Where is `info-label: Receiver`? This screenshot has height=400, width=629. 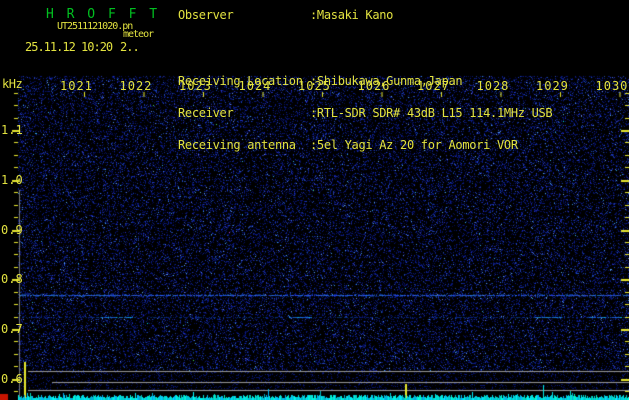 info-label: Receiver is located at coordinates (206, 113).